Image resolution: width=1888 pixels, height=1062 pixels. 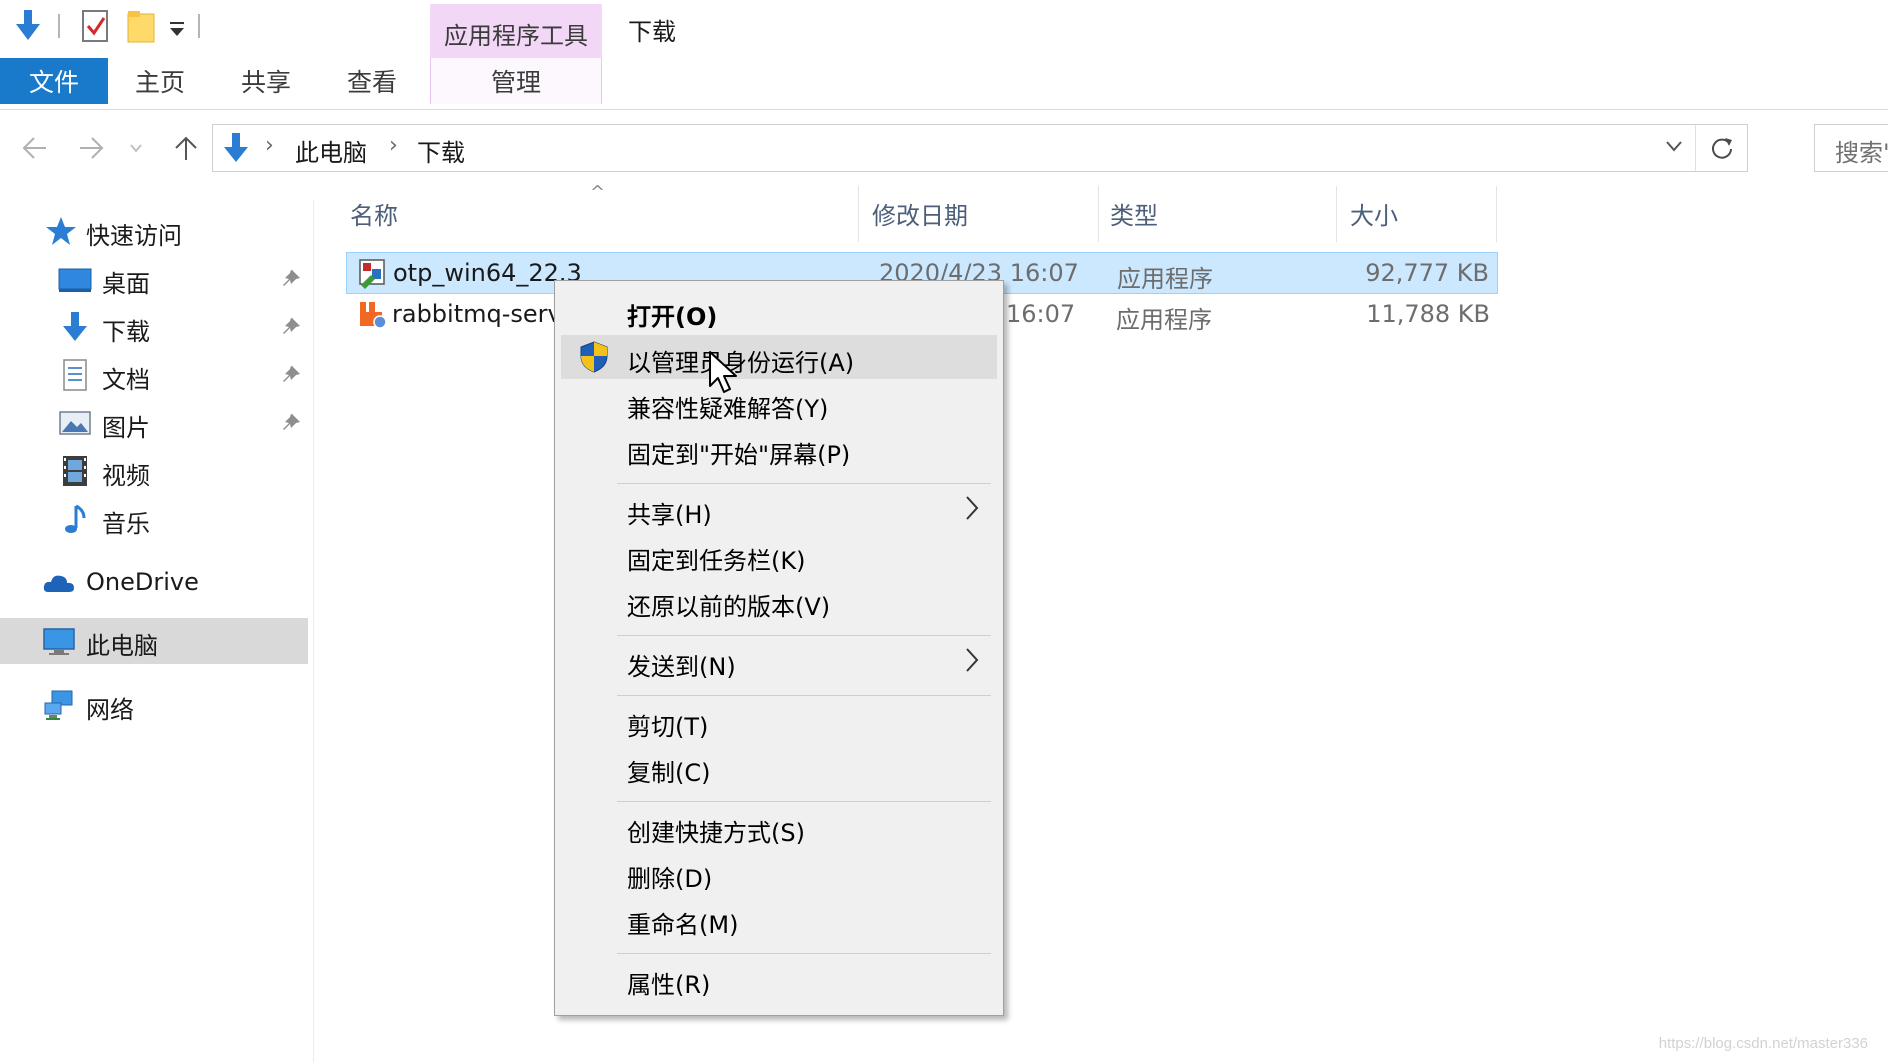 I want to click on network-icon, so click(x=58, y=705).